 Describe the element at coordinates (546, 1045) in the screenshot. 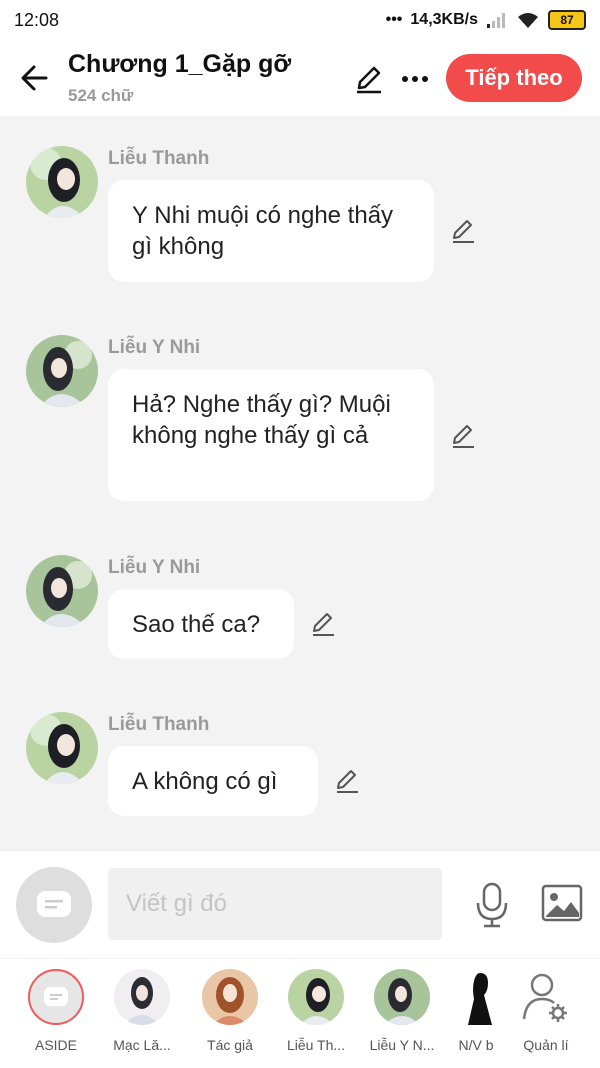

I see `character-label: Quản lí` at that location.